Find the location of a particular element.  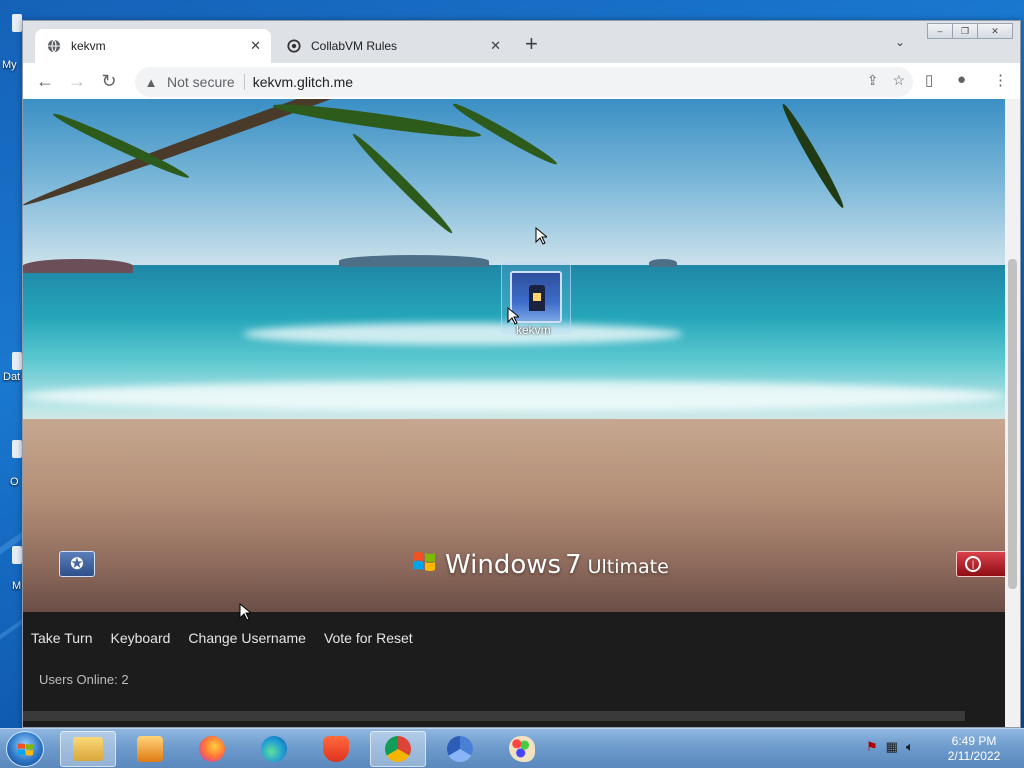

branding-edition: Ultimate is located at coordinates (628, 567).